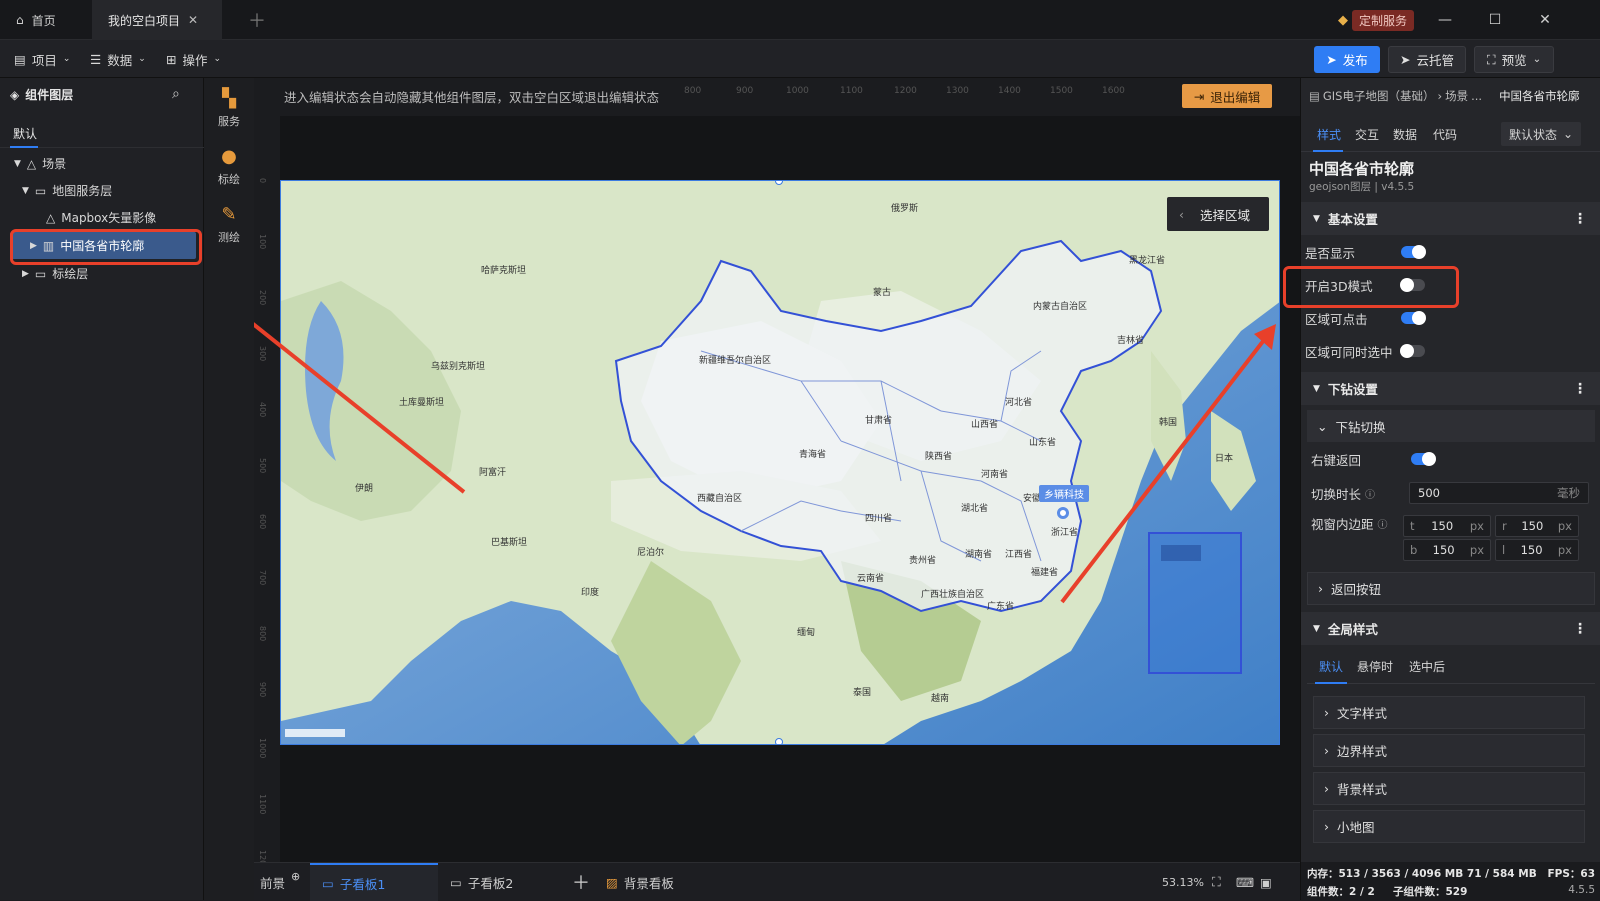 The width and height of the screenshot is (1600, 901). Describe the element at coordinates (1183, 882) in the screenshot. I see `zoom-level: 53.13%` at that location.